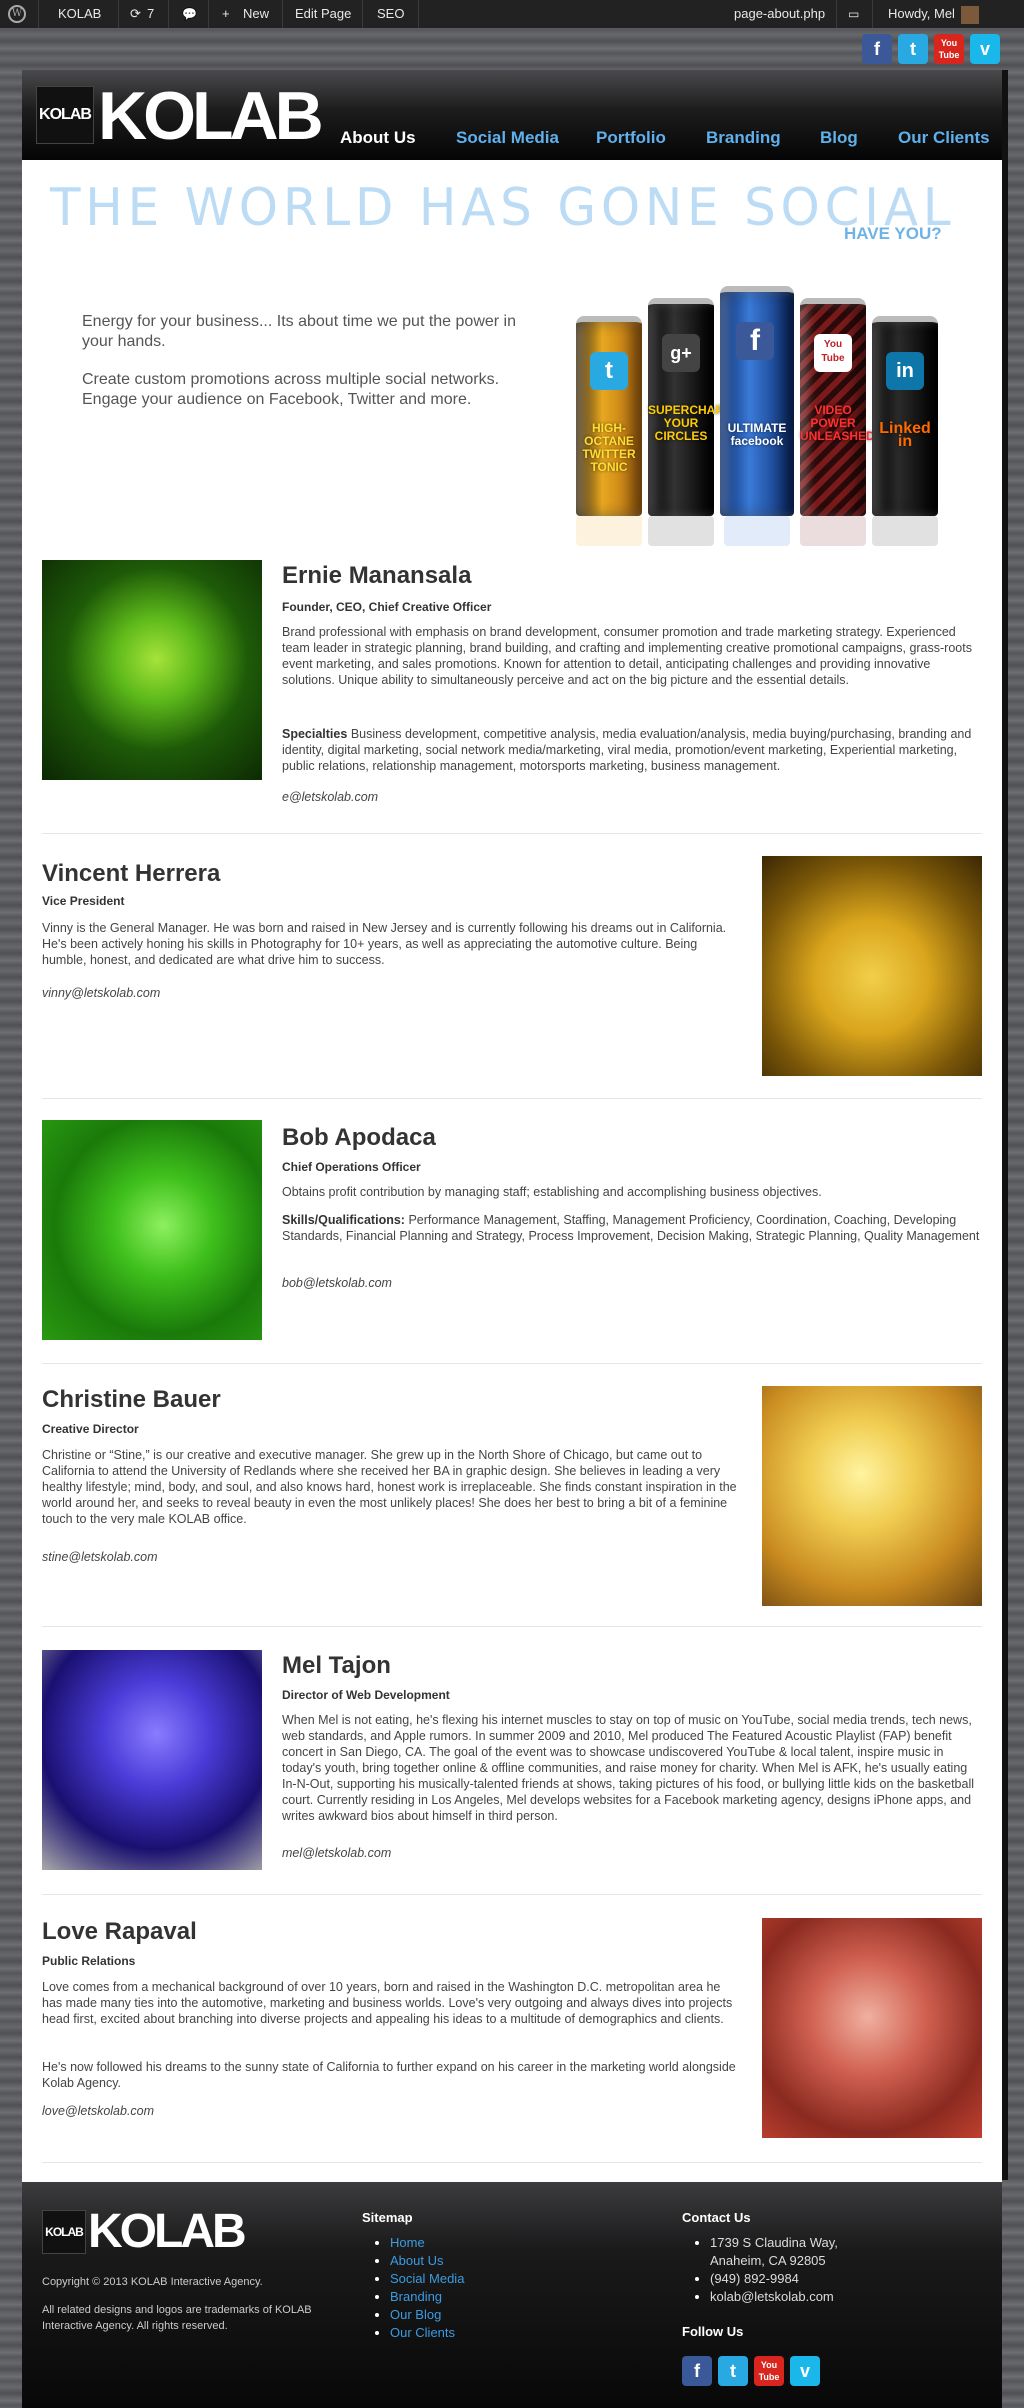 The height and width of the screenshot is (2408, 1024). I want to click on sitemap-link-branding: Branding, so click(416, 2296).